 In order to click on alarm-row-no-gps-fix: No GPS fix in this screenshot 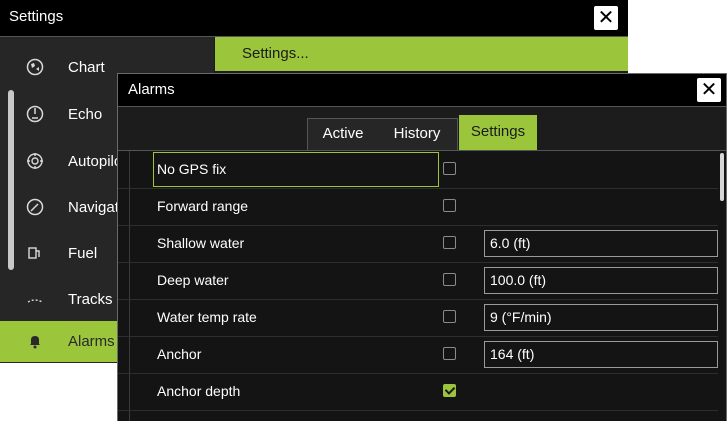, I will do `click(418, 170)`.